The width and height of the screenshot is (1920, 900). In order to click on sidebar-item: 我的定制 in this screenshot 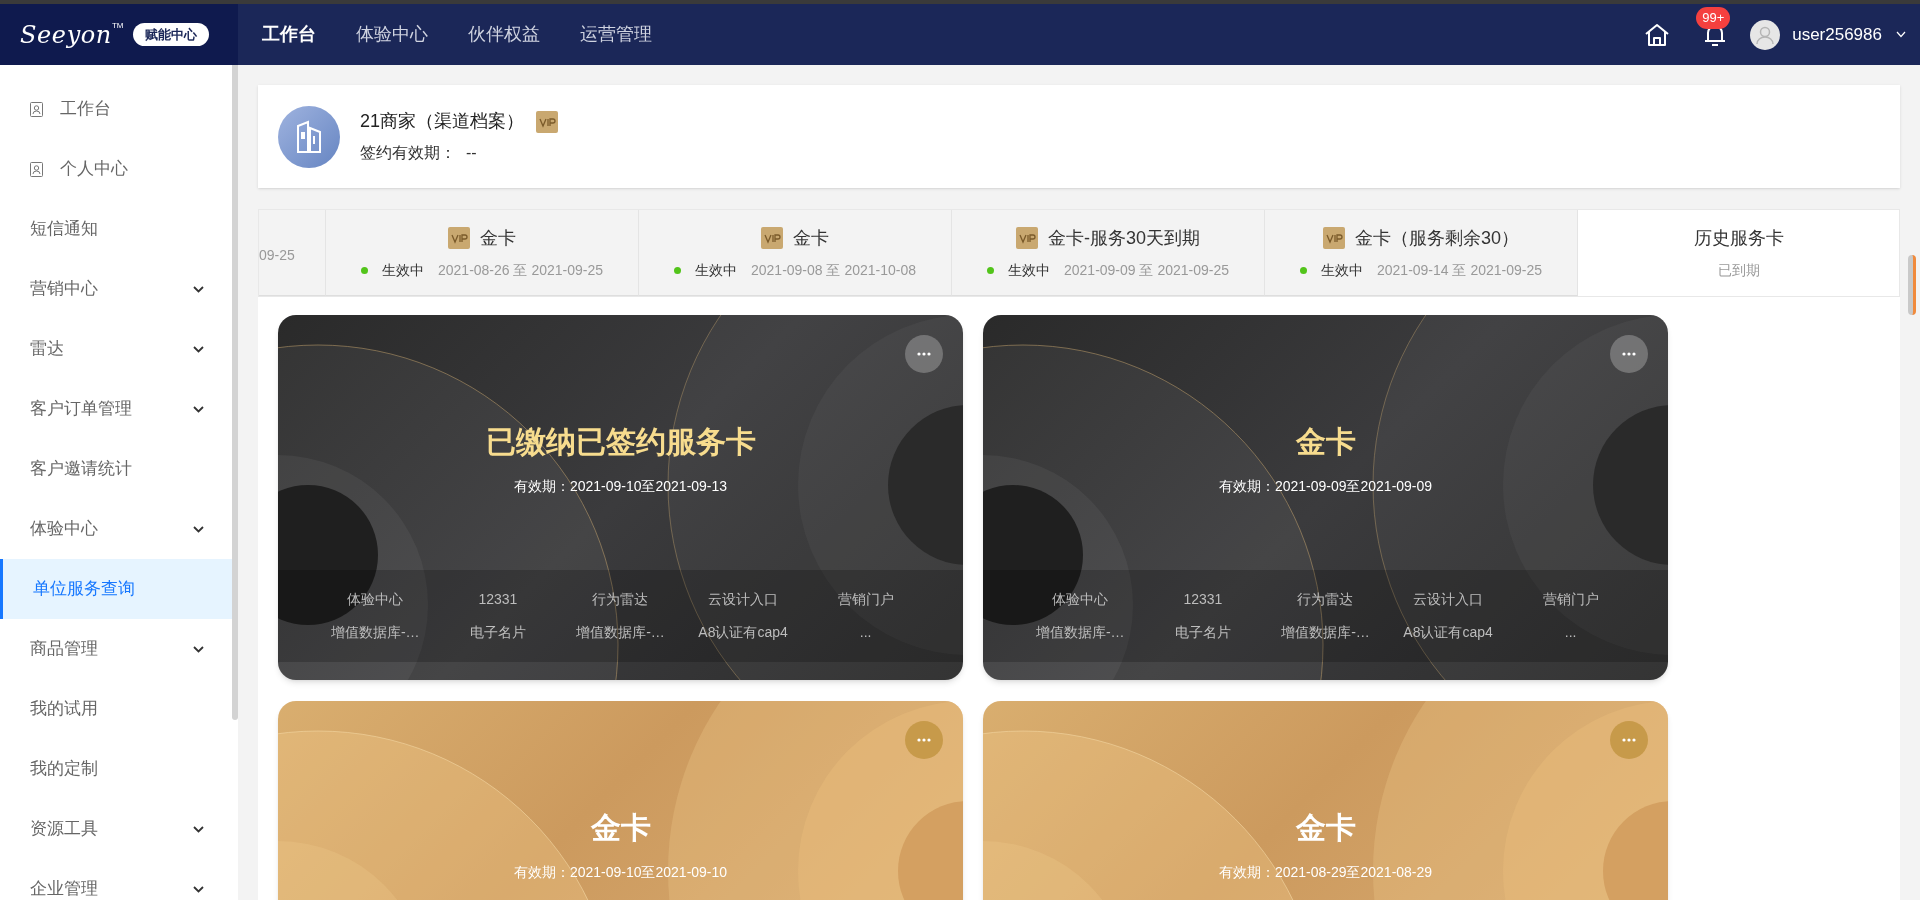, I will do `click(116, 769)`.